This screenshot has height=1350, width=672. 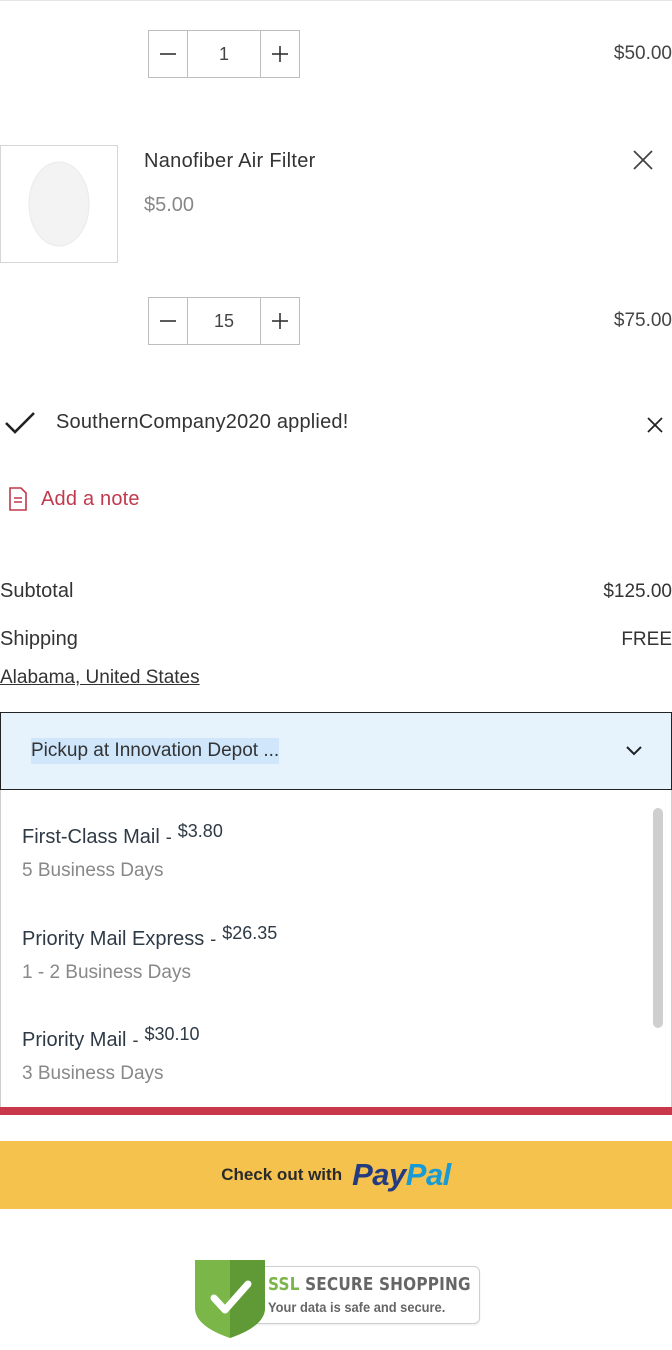 I want to click on option-name: First-Class Mail, so click(x=91, y=837).